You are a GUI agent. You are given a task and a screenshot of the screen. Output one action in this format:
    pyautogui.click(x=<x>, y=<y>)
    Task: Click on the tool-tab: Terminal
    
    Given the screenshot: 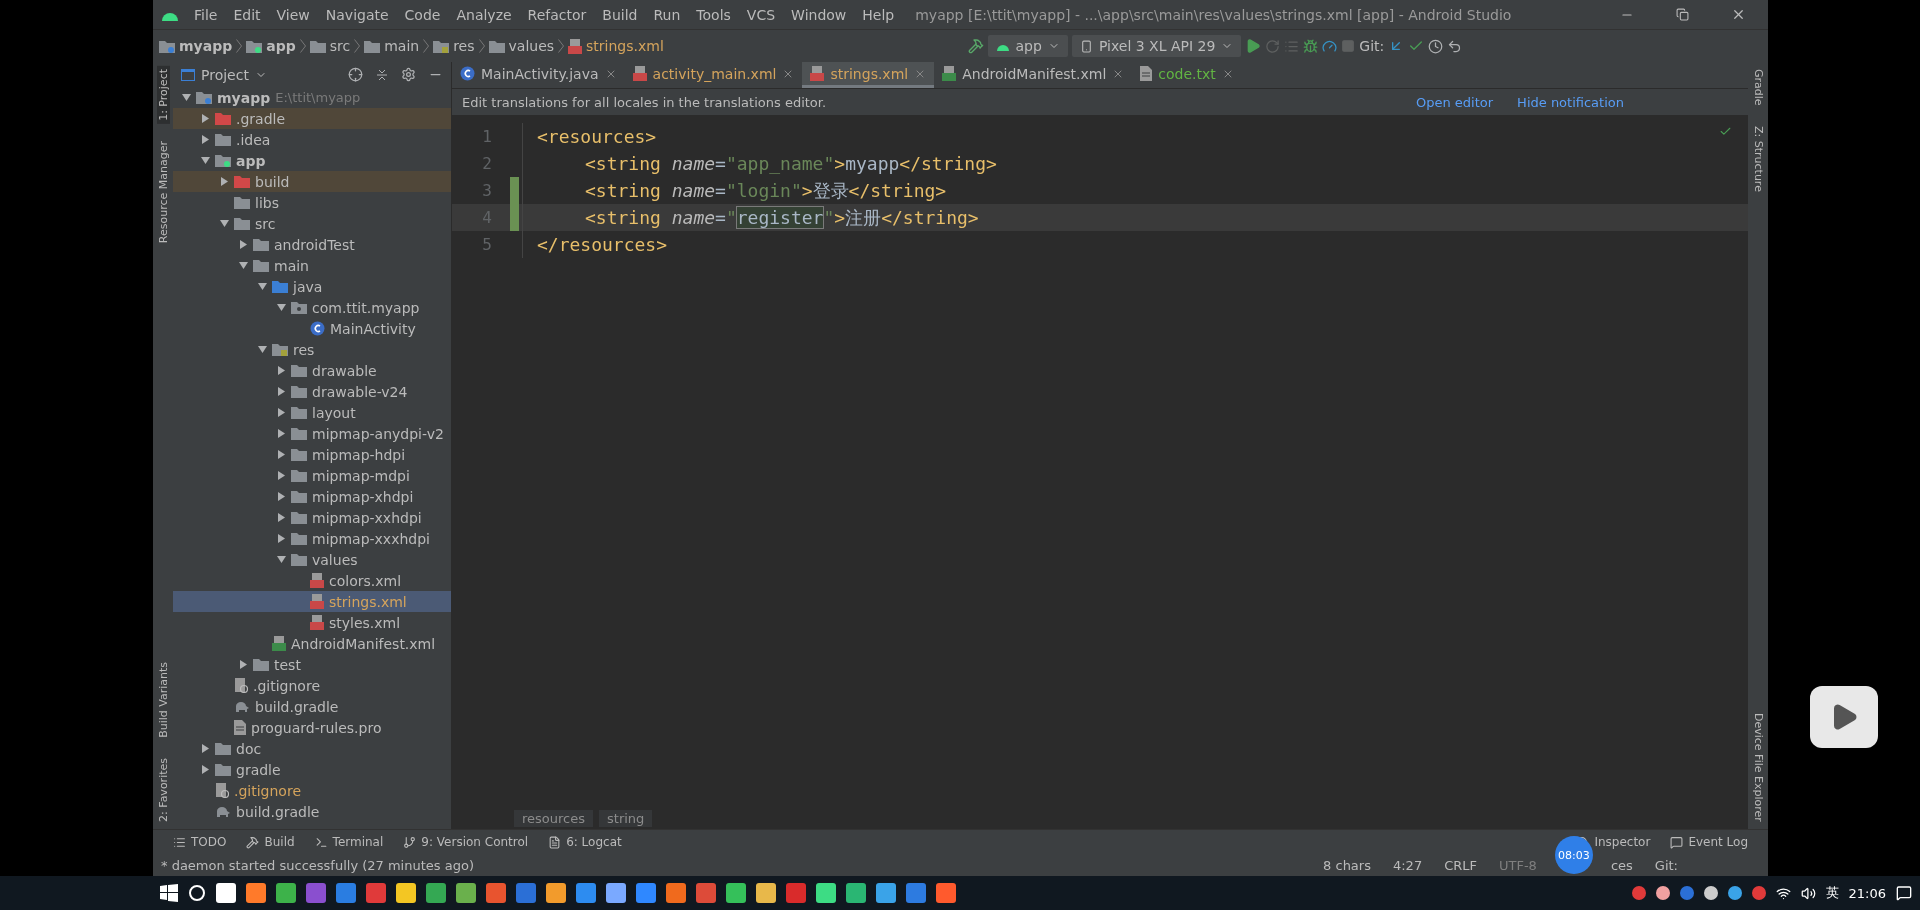 What is the action you would take?
    pyautogui.click(x=349, y=842)
    